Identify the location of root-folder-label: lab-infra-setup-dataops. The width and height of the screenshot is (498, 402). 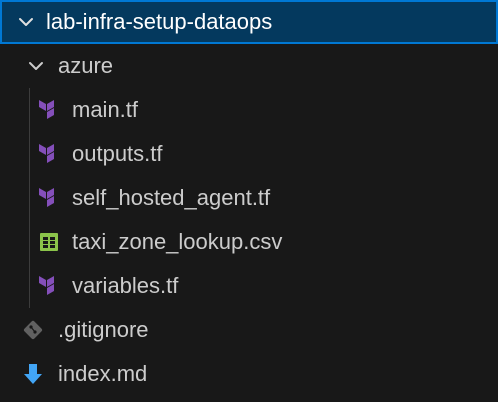
(159, 21).